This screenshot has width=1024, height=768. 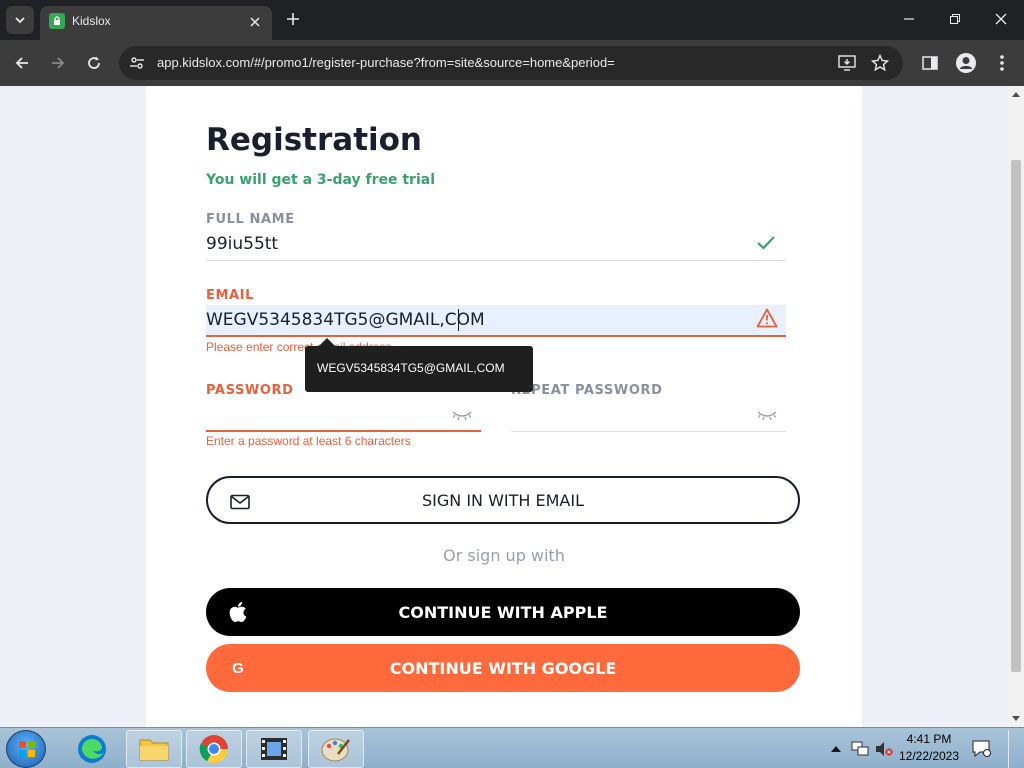 I want to click on password-error-text: Enter a password at least 6 characters, so click(x=308, y=441).